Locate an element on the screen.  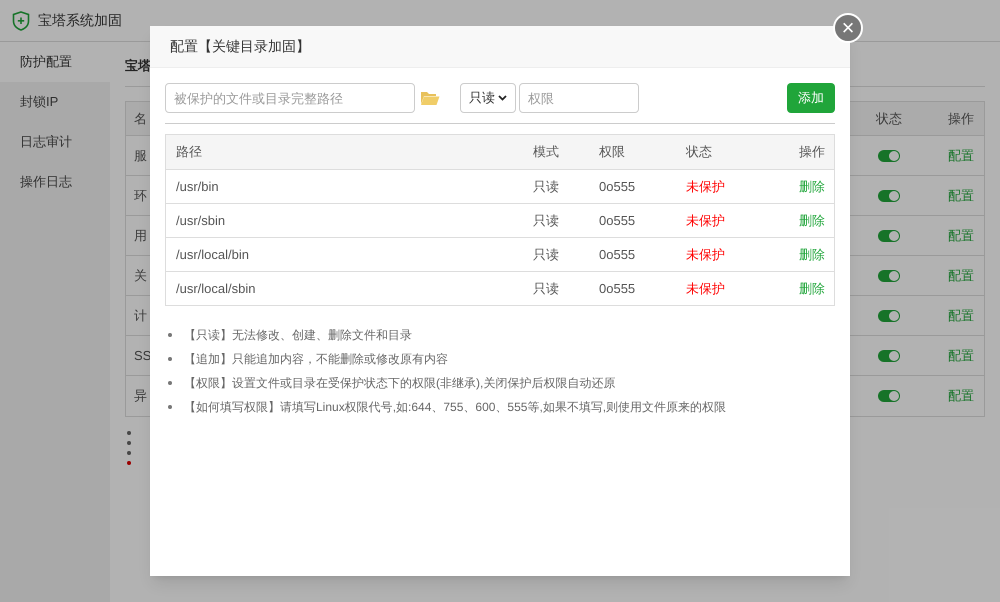
sidebar-item: 封锁IP is located at coordinates (55, 102).